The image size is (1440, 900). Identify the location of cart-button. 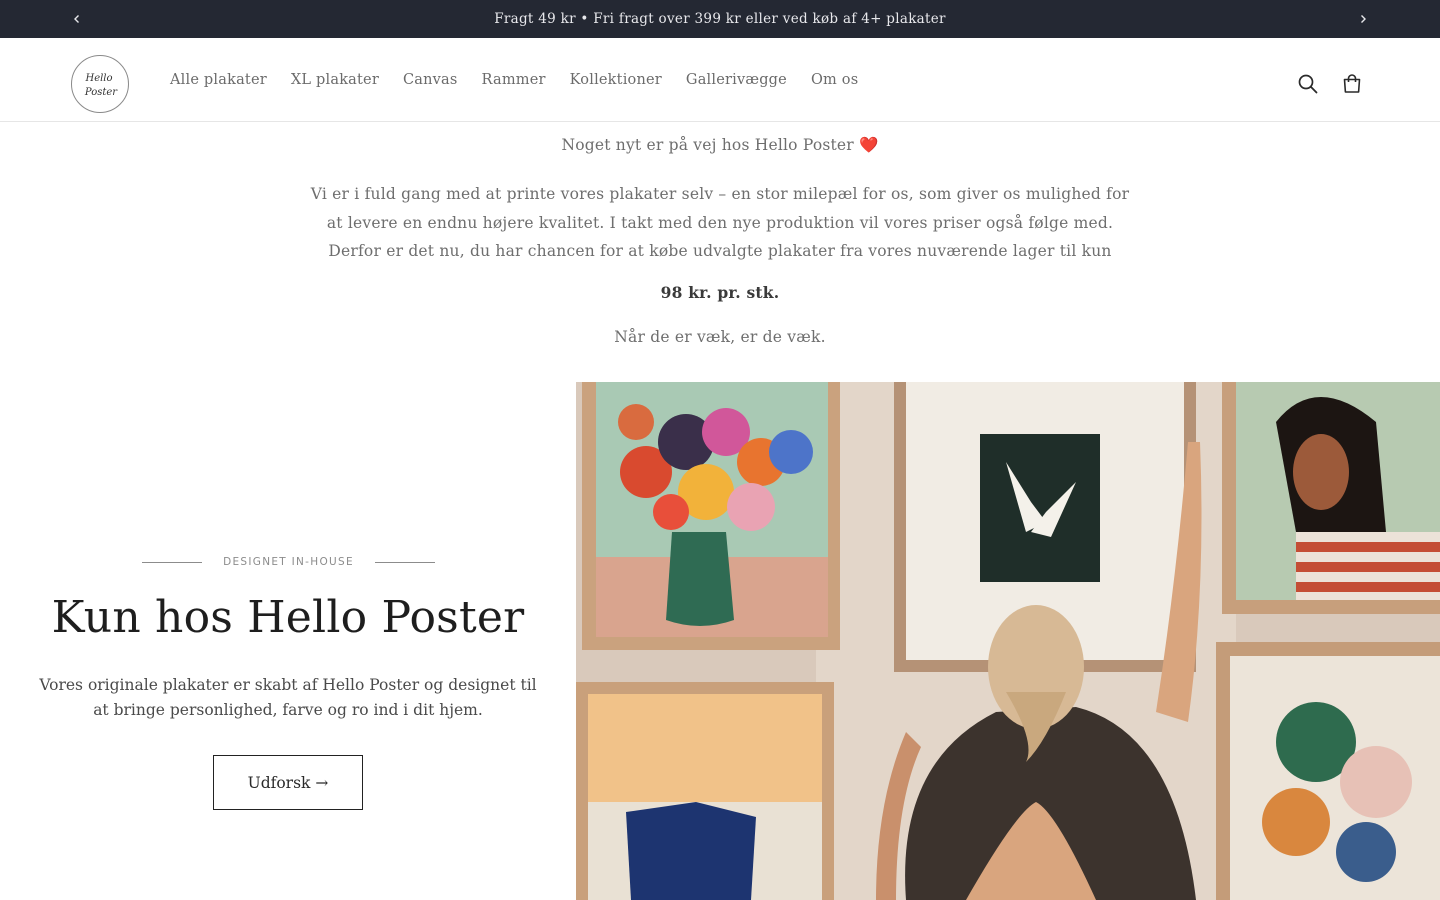
(1352, 84).